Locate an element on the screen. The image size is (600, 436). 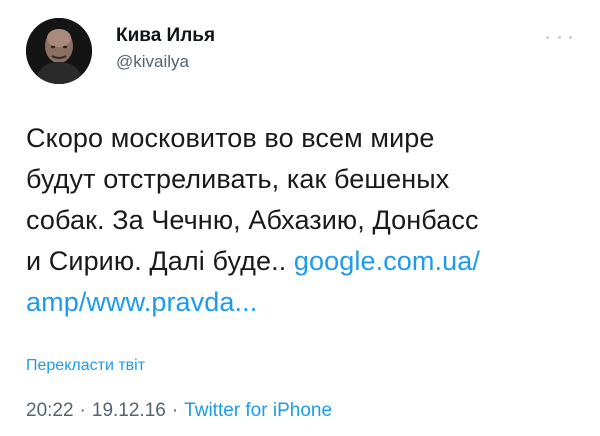
tweet-link-part1: google.com.ua/ is located at coordinates (387, 261).